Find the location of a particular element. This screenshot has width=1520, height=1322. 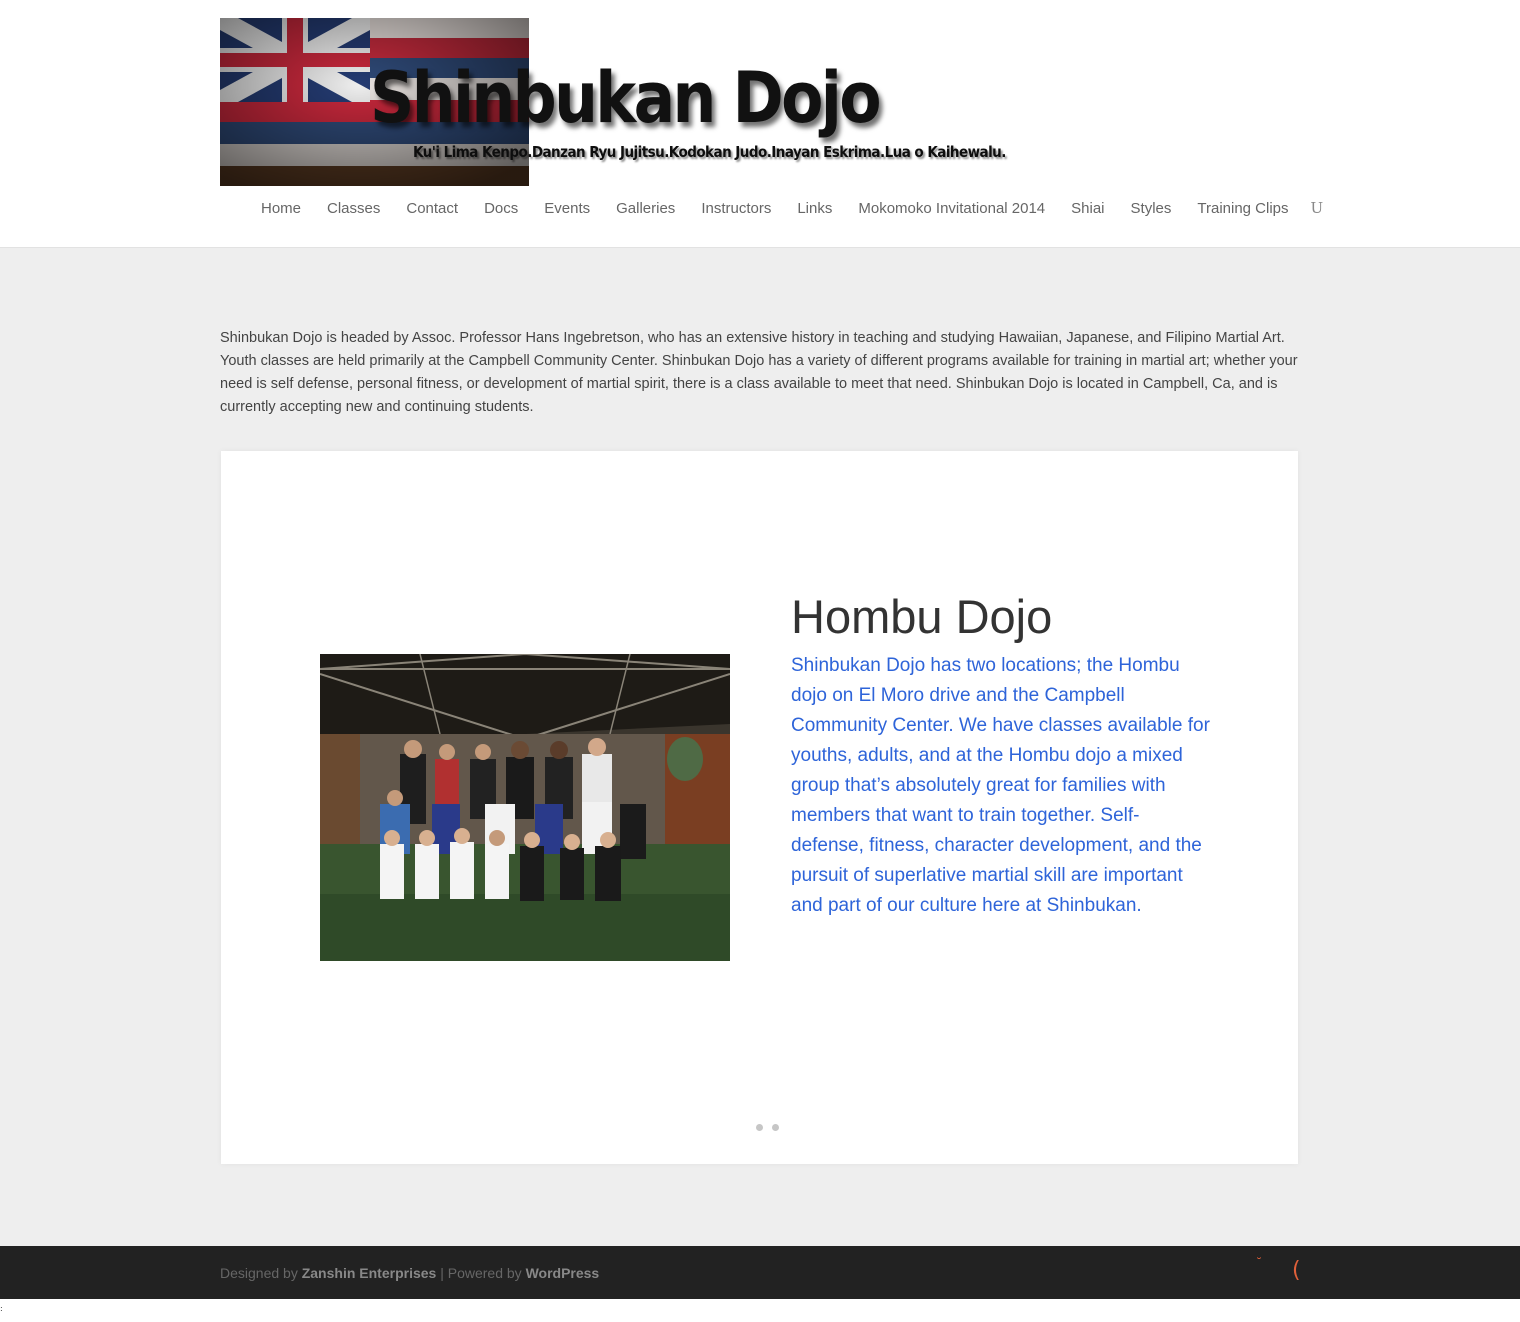

group-photo-image is located at coordinates (525, 807).